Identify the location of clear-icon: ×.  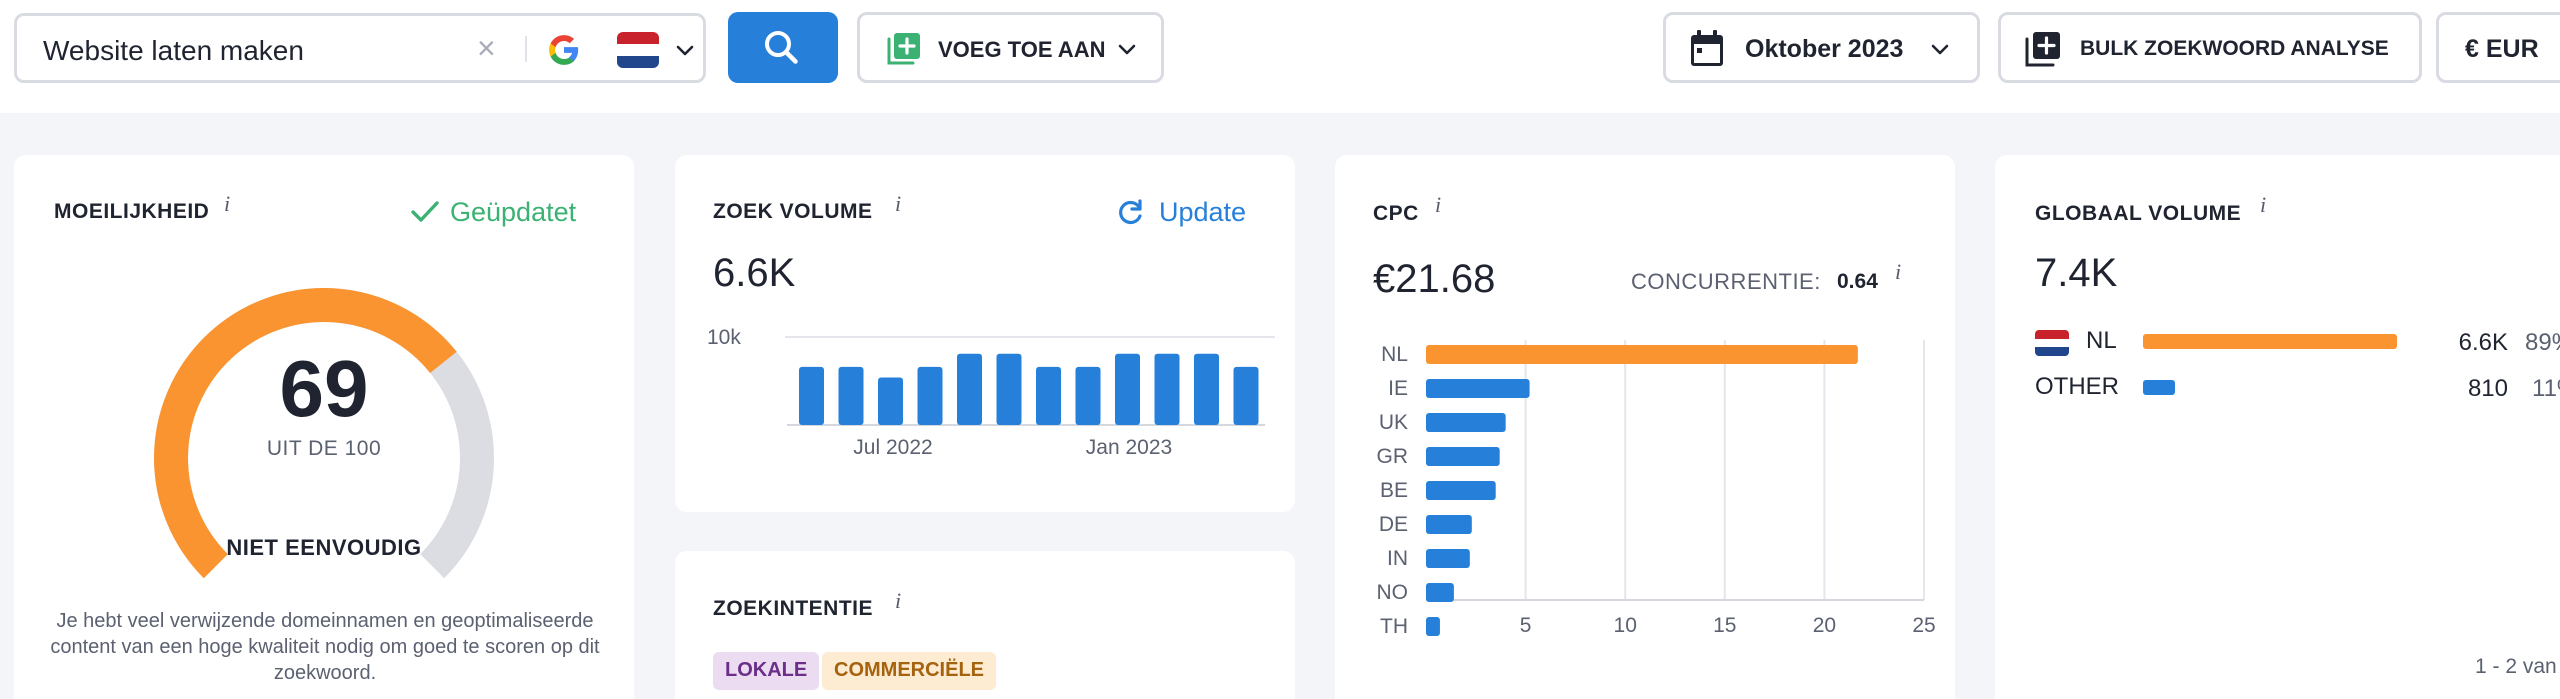
(486, 48).